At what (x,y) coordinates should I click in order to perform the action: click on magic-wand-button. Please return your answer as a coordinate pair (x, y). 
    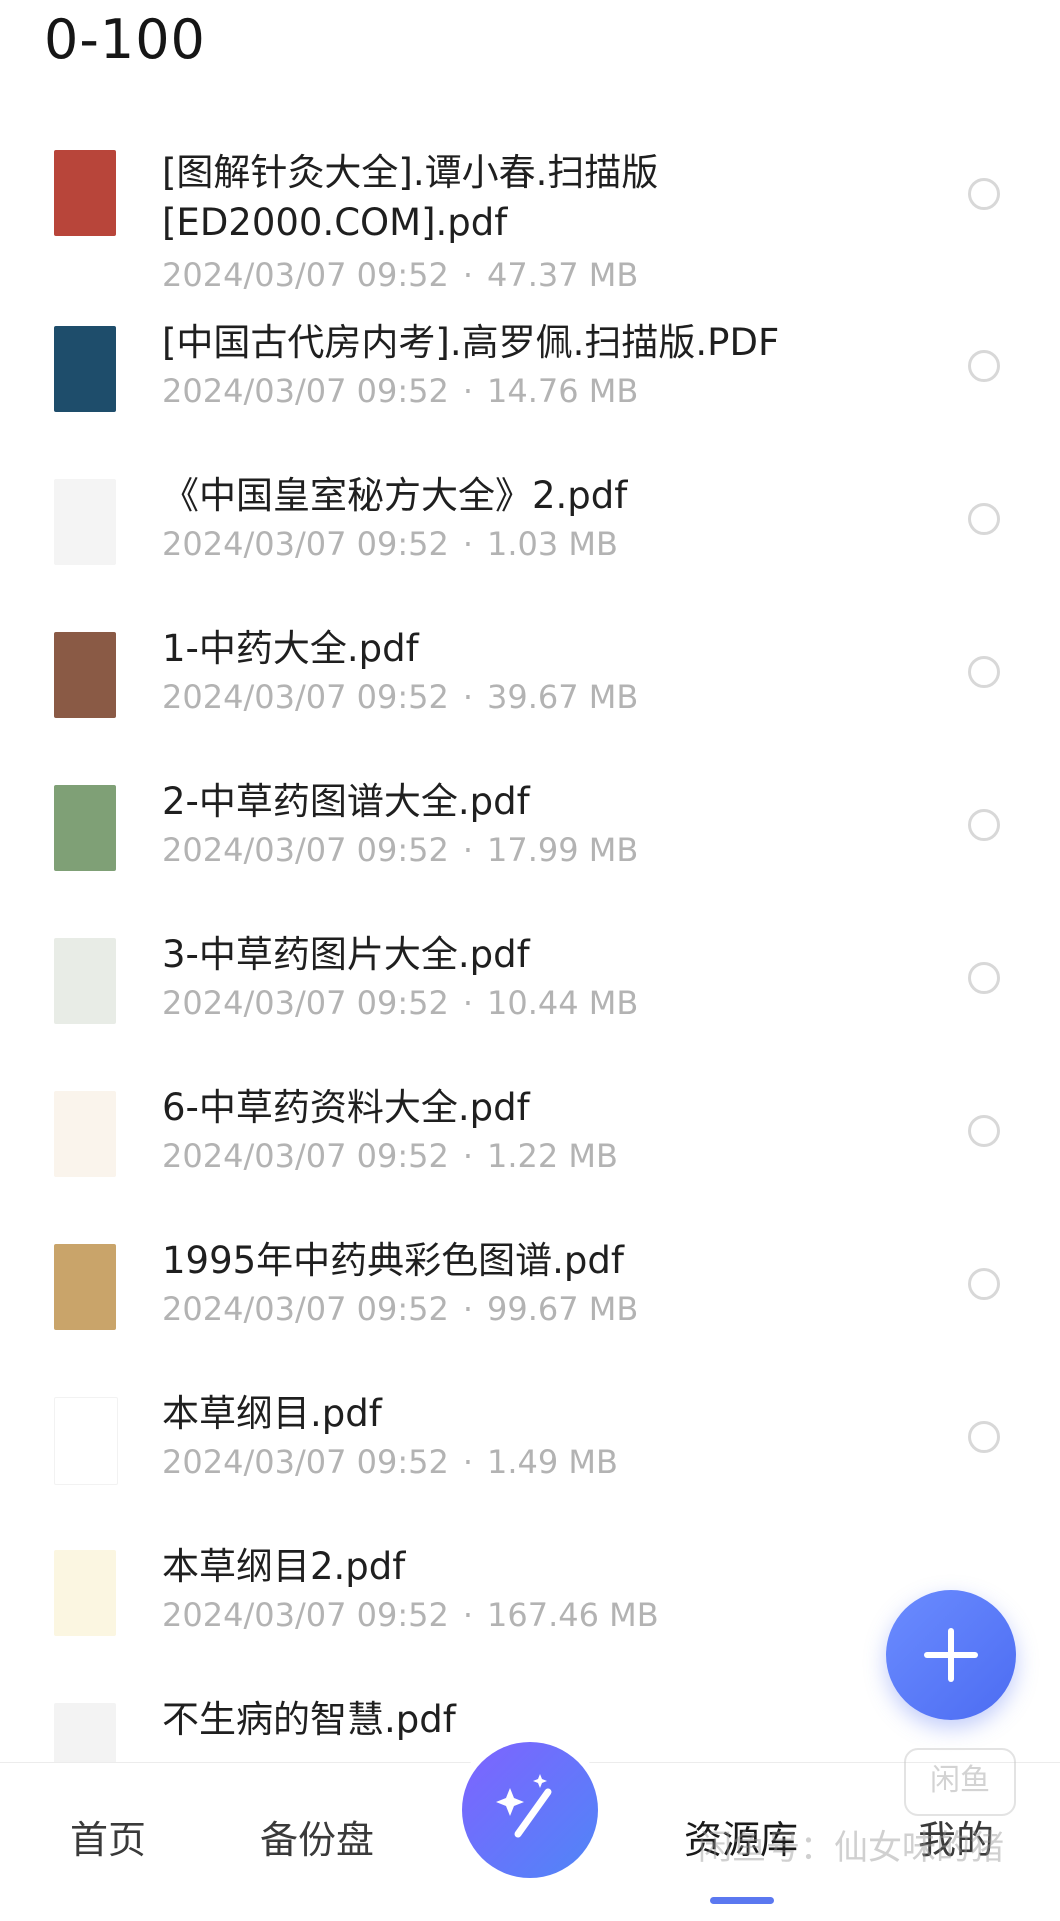
    Looking at the image, I should click on (530, 1810).